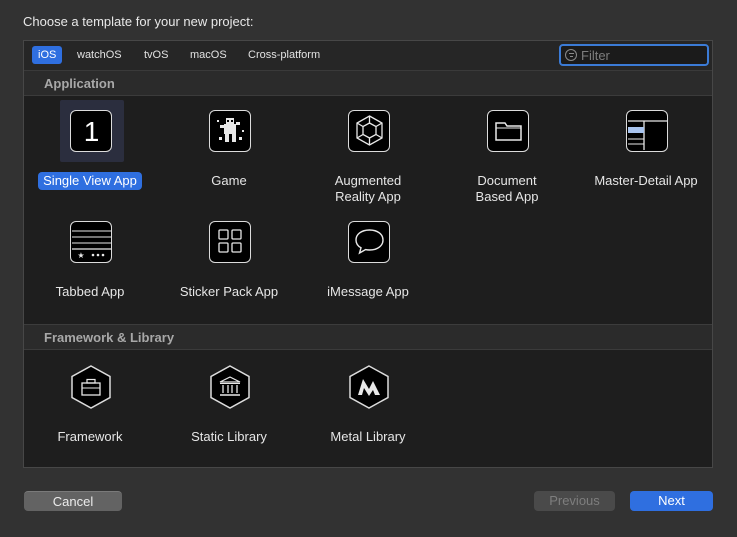  I want to click on template-label: Sticker Pack App, so click(229, 291).